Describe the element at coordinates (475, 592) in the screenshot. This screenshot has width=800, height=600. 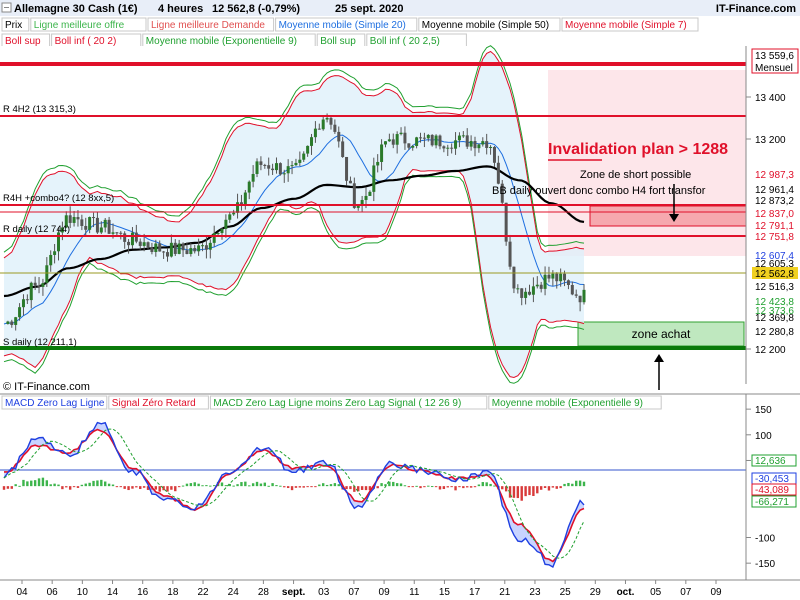
I see `x-axis-tick-label: 17` at that location.